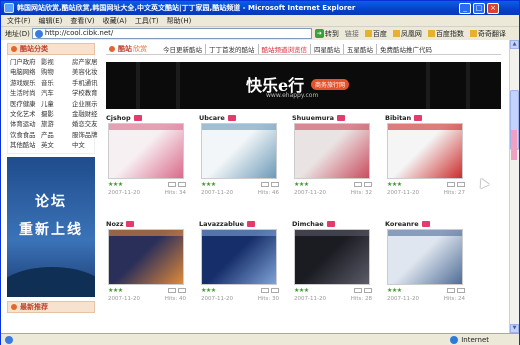 The height and width of the screenshot is (345, 520). What do you see at coordinates (303, 85) in the screenshot?
I see `ad-banner: 快乐e行 www.ehappy.com 商务旅行网` at bounding box center [303, 85].